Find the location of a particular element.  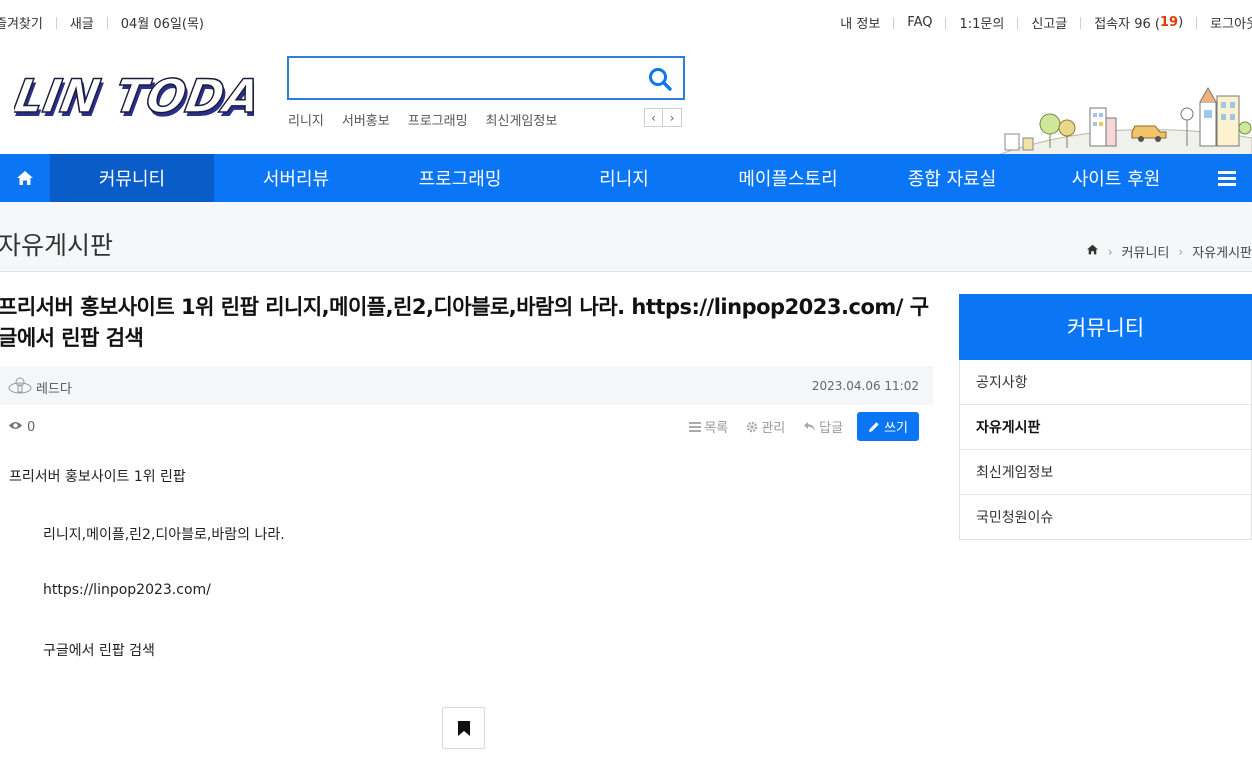

reply-button: 답글 is located at coordinates (823, 426).